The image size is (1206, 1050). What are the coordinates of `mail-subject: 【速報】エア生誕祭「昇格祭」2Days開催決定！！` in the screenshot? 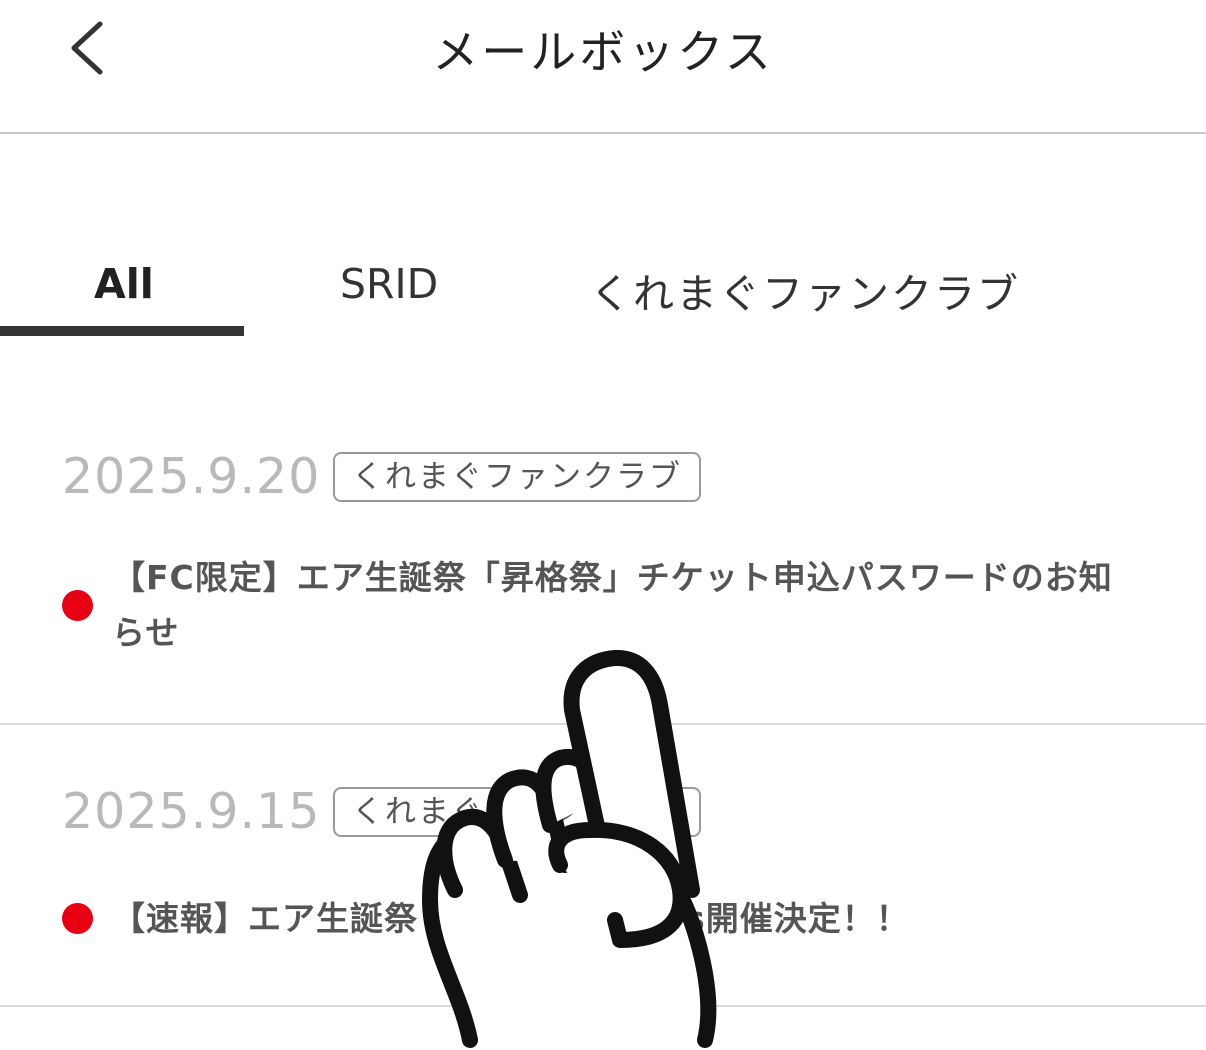 It's located at (511, 918).